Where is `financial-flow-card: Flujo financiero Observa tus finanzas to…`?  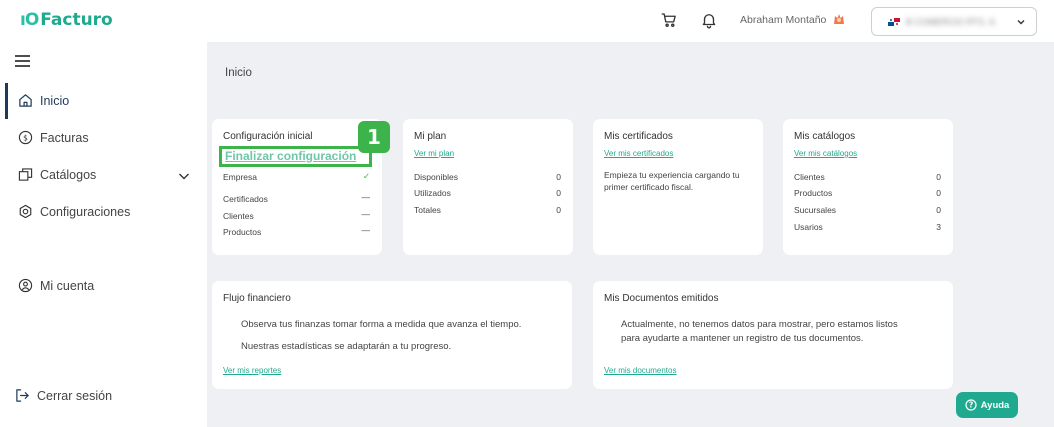 financial-flow-card: Flujo financiero Observa tus finanzas to… is located at coordinates (392, 335).